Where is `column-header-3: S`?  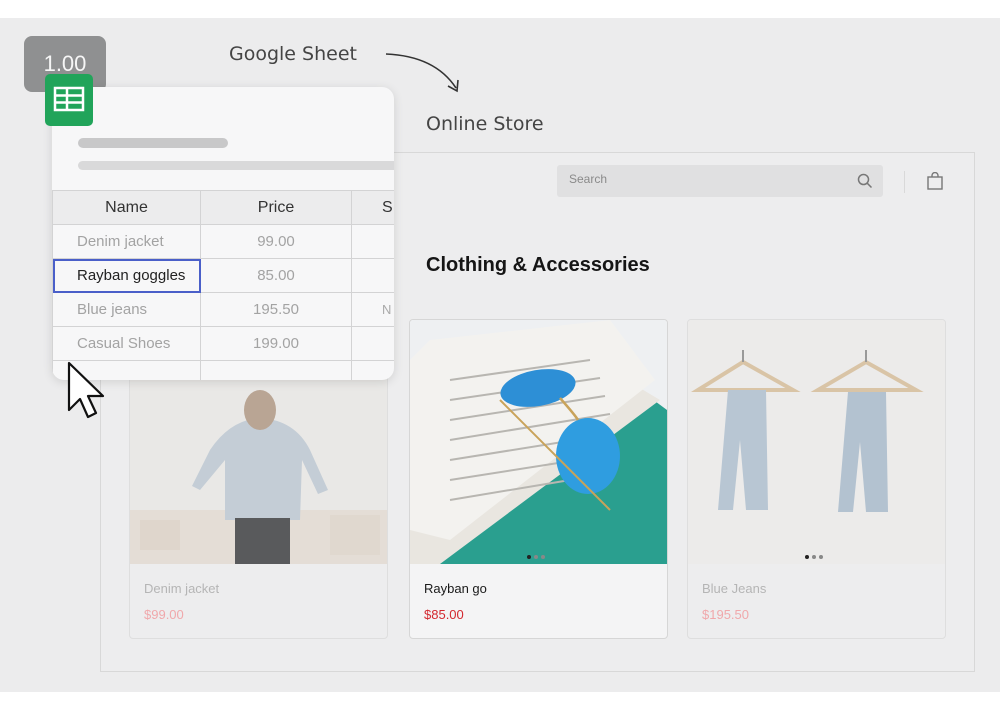
column-header-3: S is located at coordinates (372, 207).